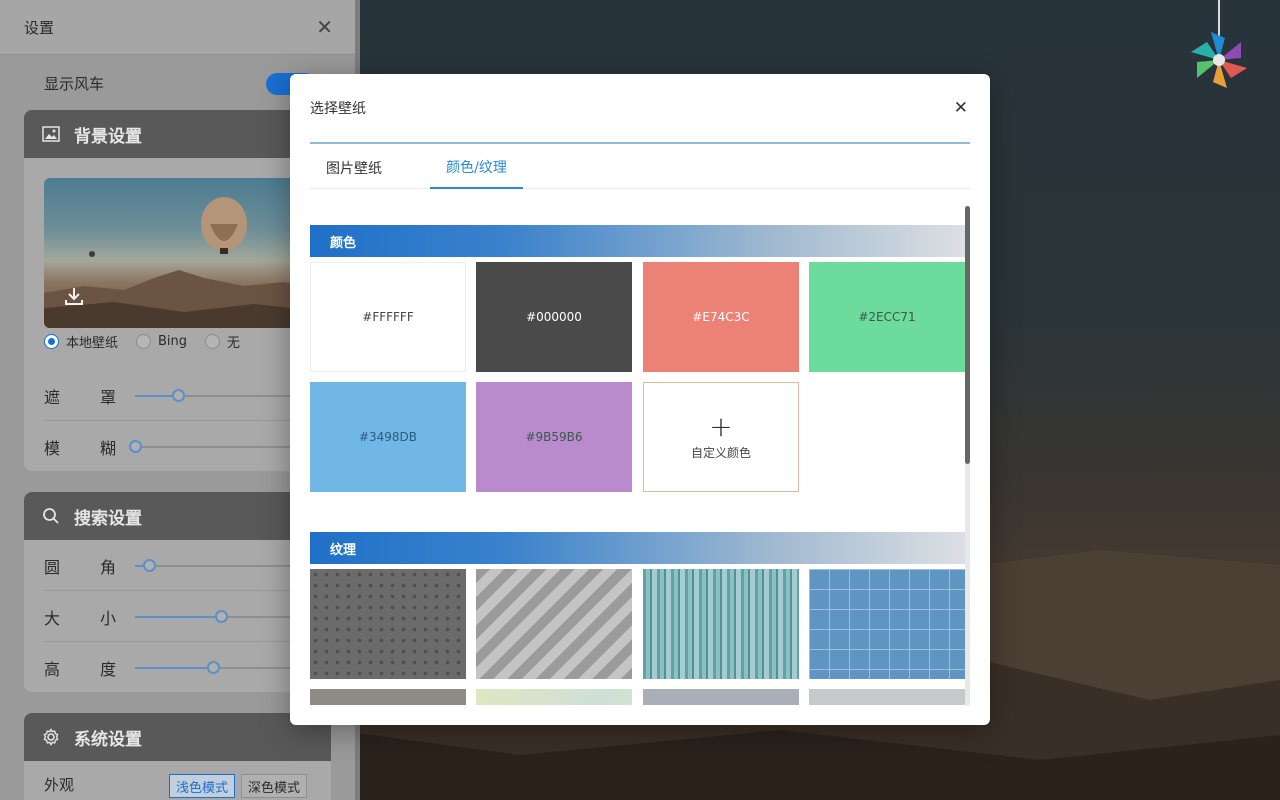  Describe the element at coordinates (187, 566) in the screenshot. I see `radius-slider-row: 圆角` at that location.